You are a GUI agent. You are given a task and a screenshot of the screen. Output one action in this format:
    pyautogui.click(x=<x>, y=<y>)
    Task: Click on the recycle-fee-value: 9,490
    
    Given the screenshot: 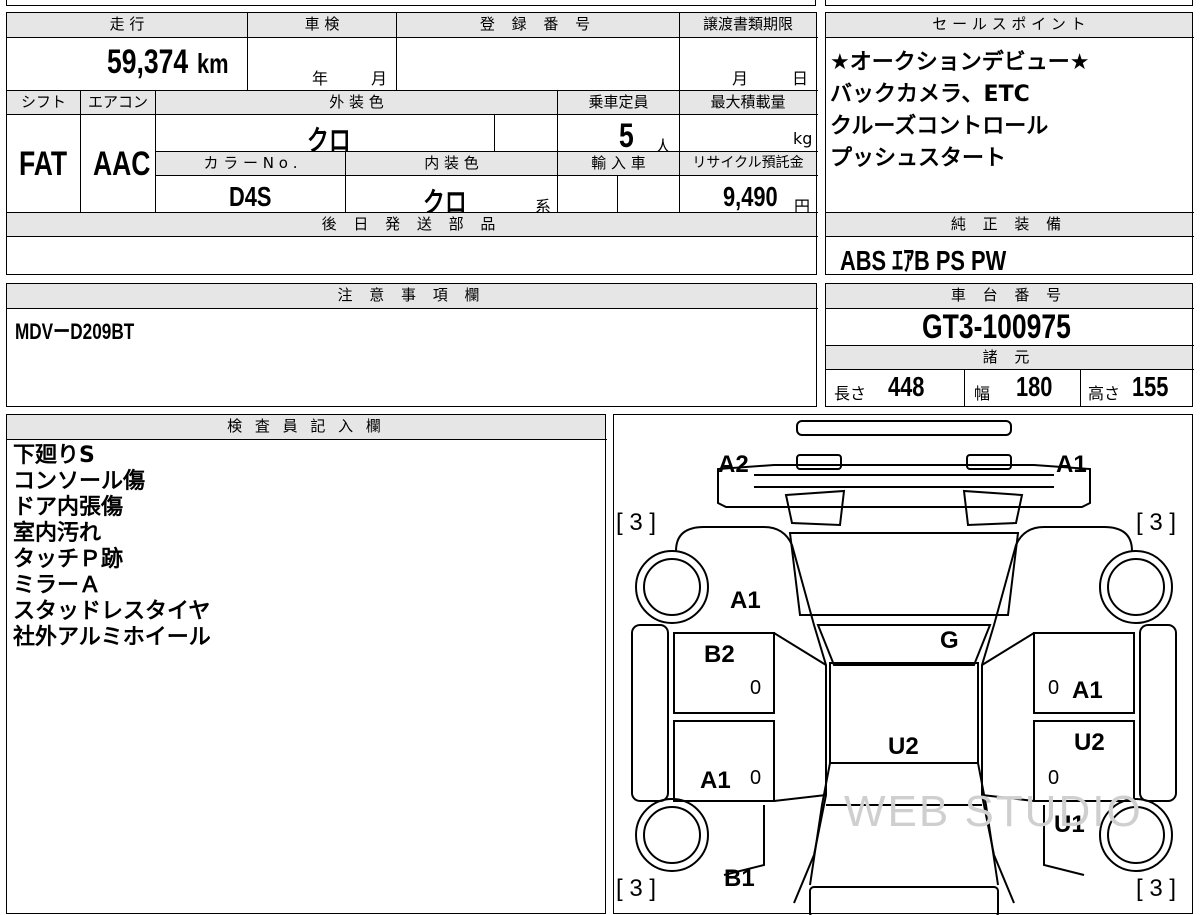 What is the action you would take?
    pyautogui.click(x=750, y=196)
    